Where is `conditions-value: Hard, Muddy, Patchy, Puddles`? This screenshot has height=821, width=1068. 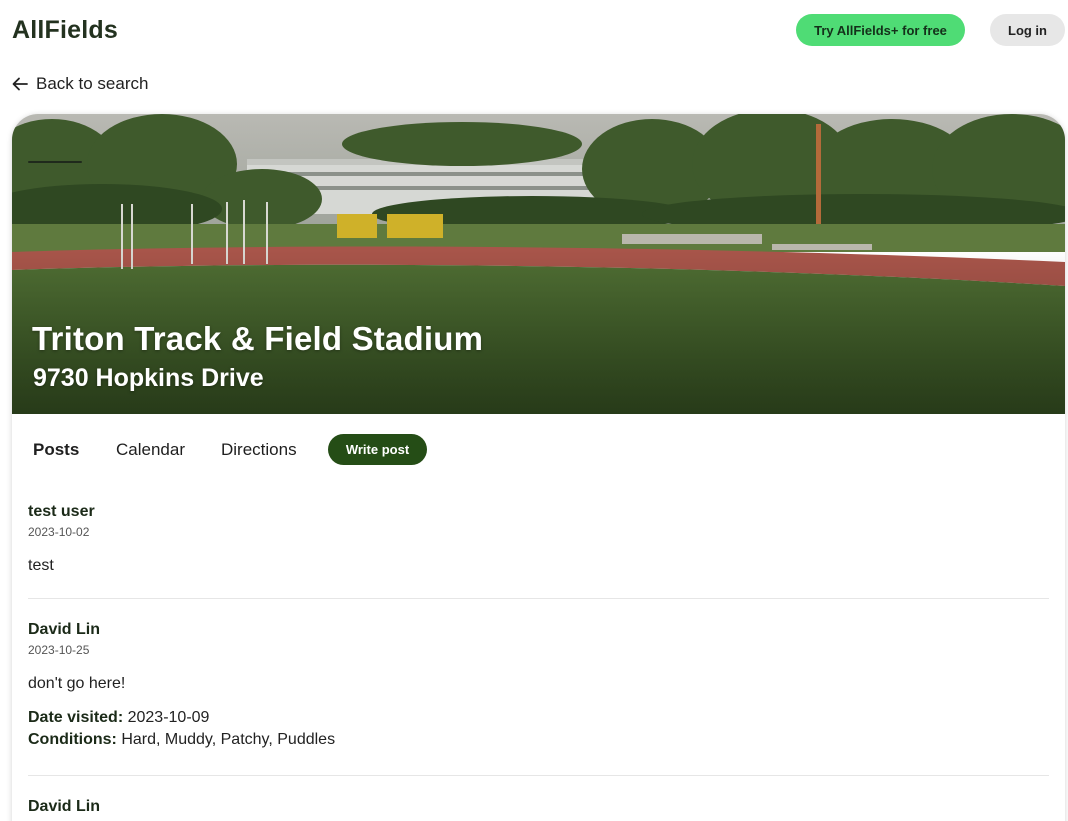
conditions-value: Hard, Muddy, Patchy, Puddles is located at coordinates (228, 739).